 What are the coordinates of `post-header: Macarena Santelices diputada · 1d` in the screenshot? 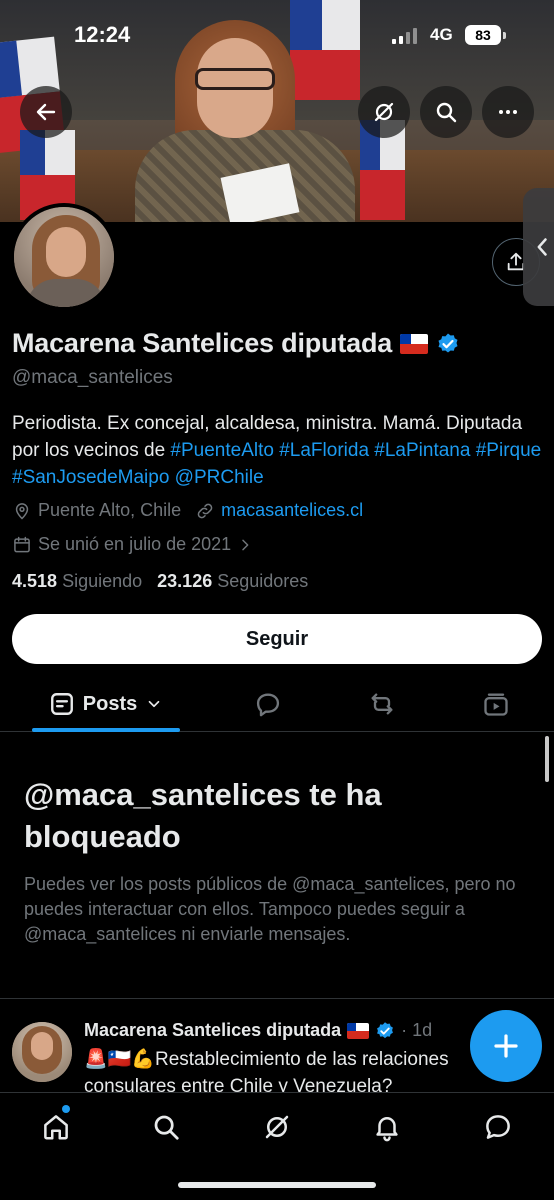 It's located at (258, 1030).